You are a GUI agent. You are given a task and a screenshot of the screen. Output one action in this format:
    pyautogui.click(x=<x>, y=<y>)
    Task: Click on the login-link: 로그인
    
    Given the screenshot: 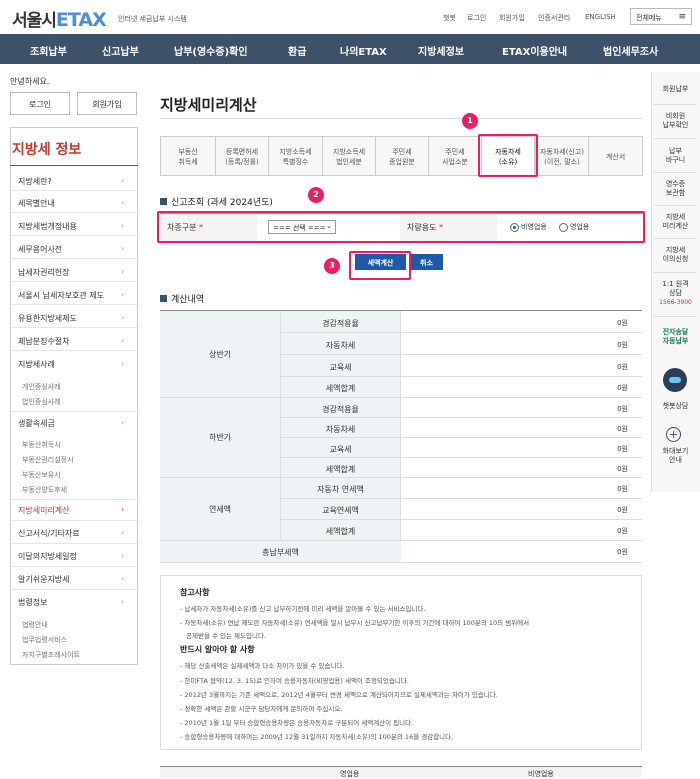 What is the action you would take?
    pyautogui.click(x=476, y=18)
    